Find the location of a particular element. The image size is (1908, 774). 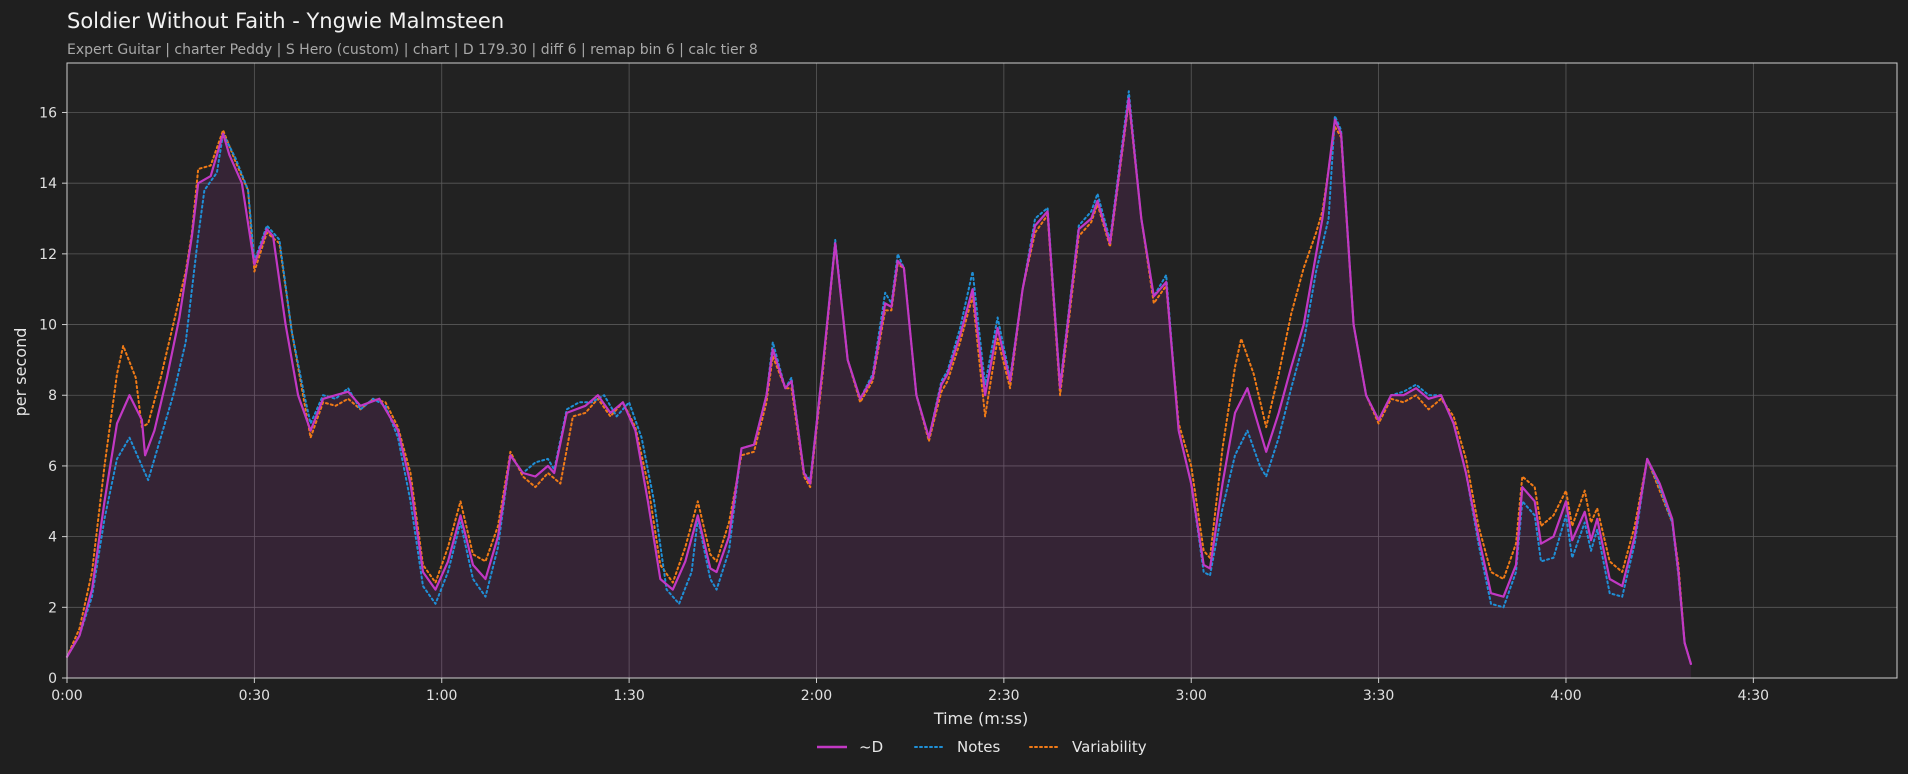

y-tick-label: 6 is located at coordinates (52, 467).